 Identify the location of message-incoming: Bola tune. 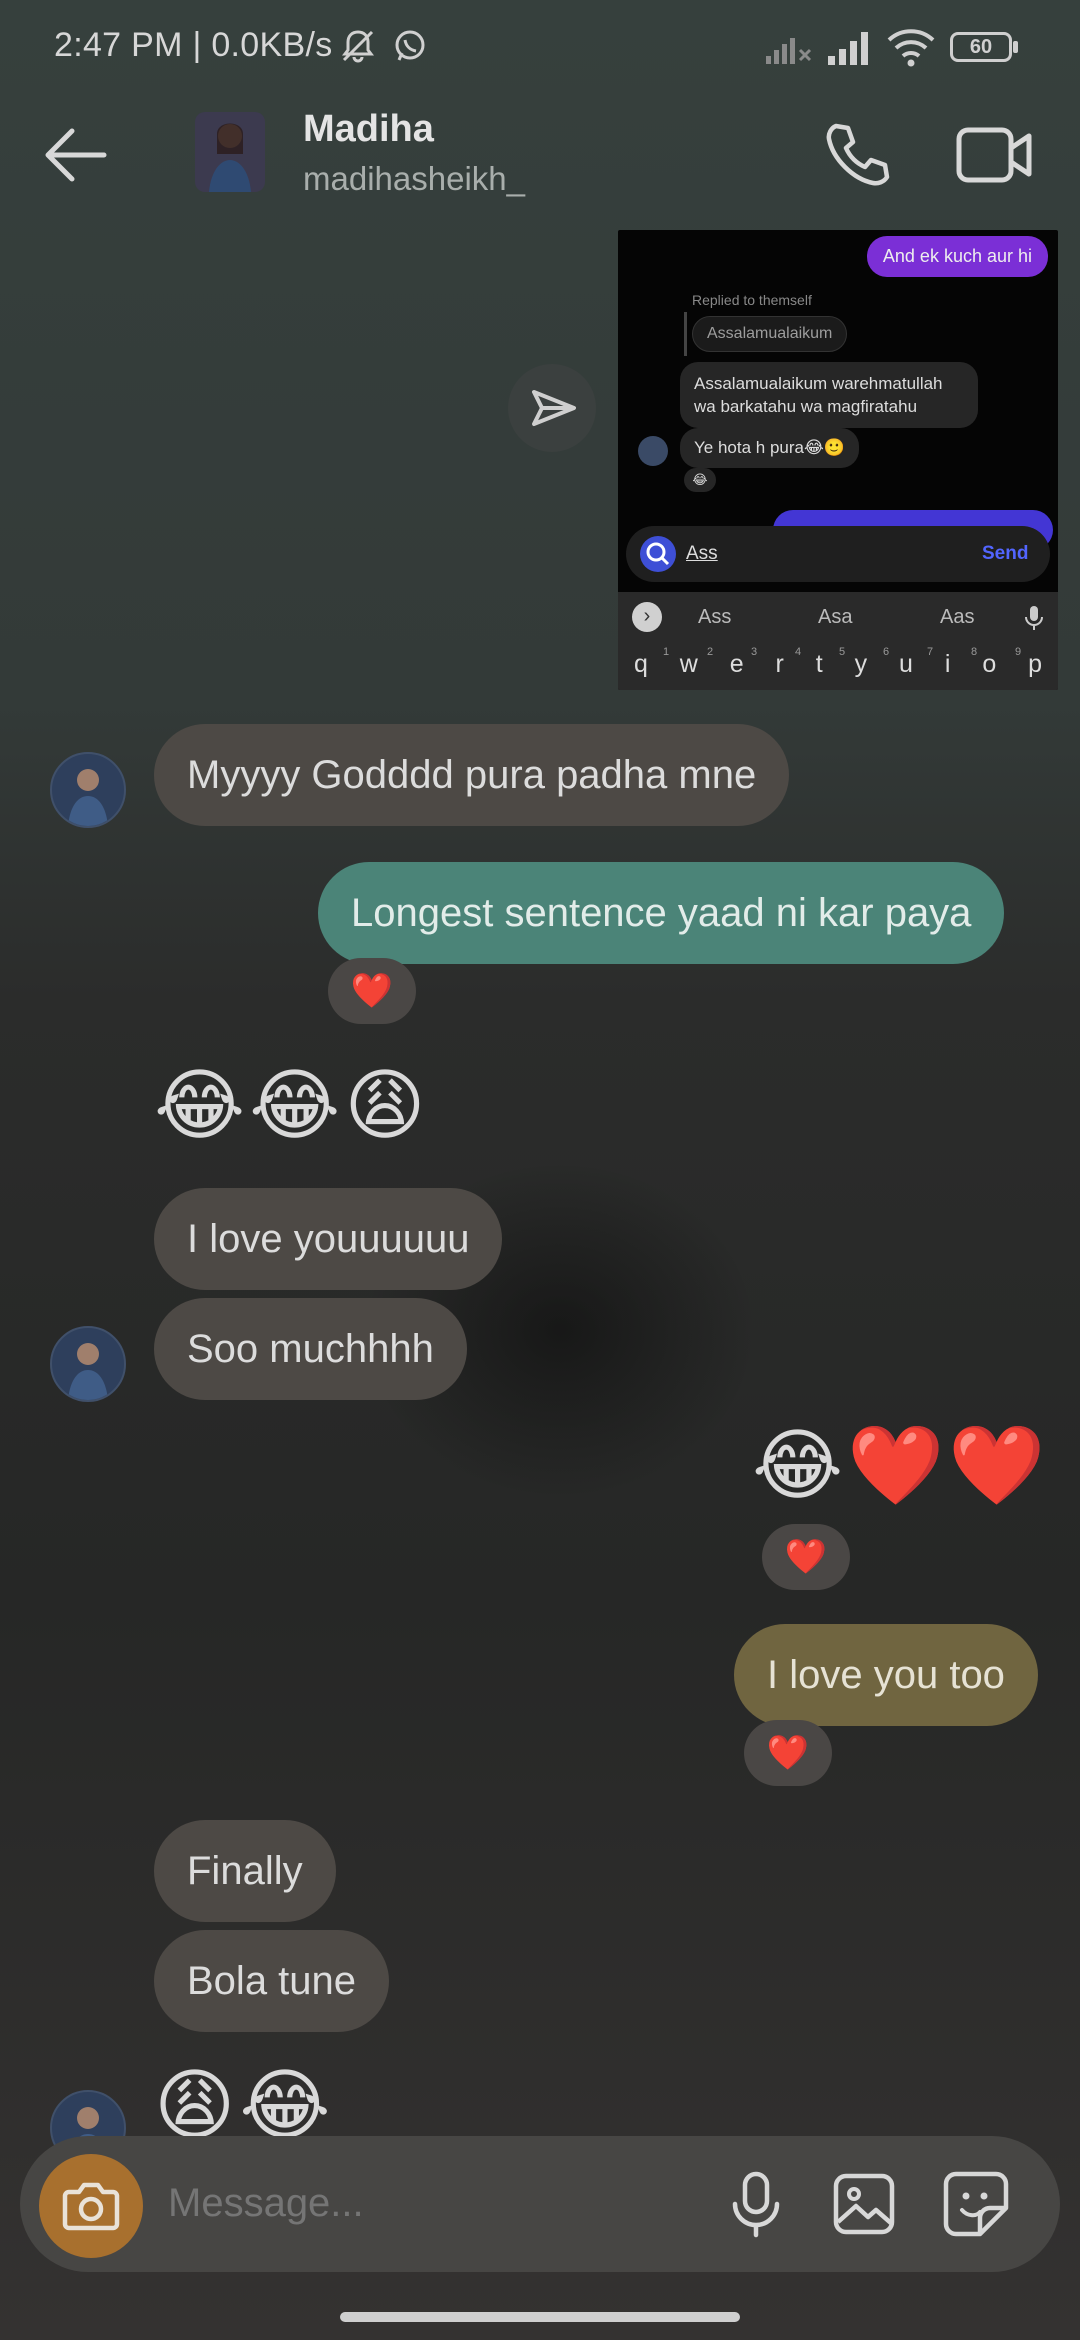
(272, 1981).